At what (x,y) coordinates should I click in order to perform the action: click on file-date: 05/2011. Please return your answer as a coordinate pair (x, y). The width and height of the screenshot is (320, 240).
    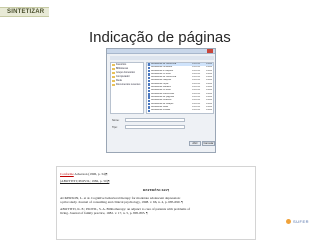
    Looking at the image, I should click on (196, 110).